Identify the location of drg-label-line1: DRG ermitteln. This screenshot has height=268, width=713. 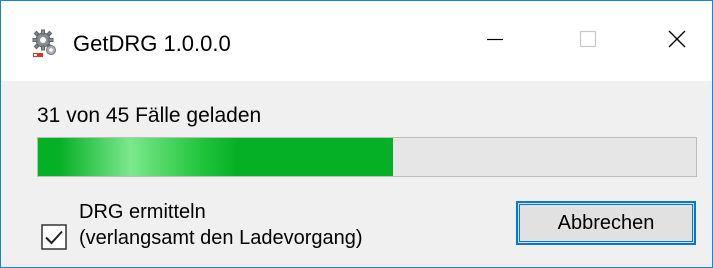
(142, 212).